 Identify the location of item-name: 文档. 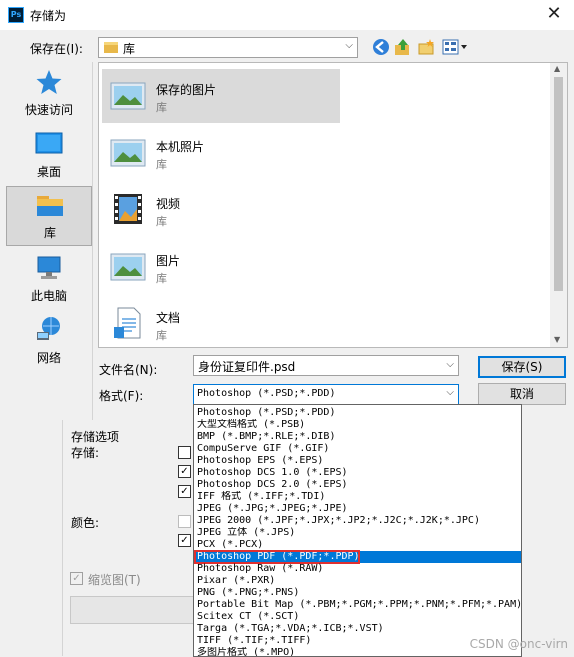
(168, 318).